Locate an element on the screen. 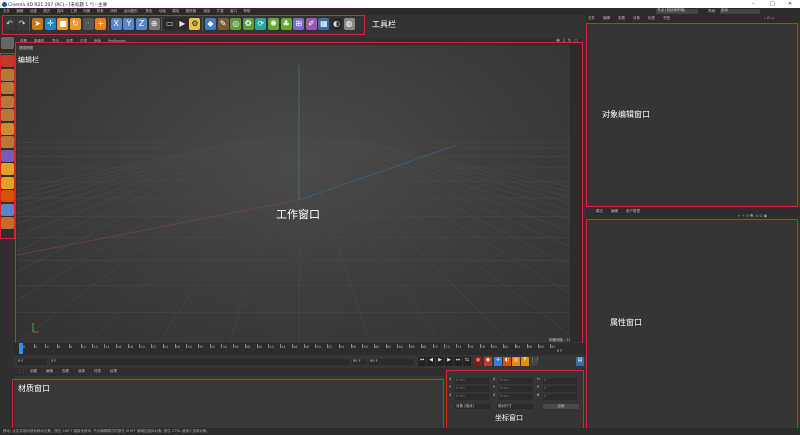  material-menu-item: 纹理 is located at coordinates (113, 371).